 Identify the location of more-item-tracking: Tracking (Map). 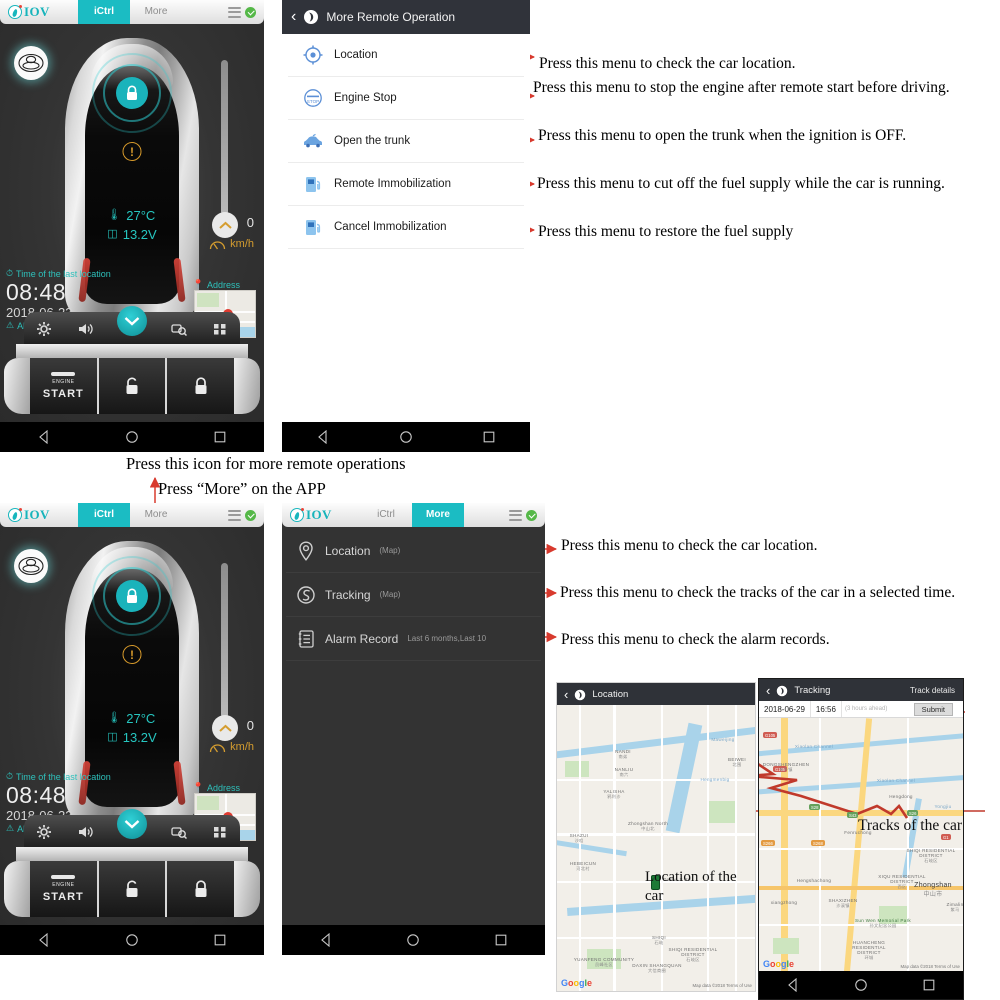
(413, 595).